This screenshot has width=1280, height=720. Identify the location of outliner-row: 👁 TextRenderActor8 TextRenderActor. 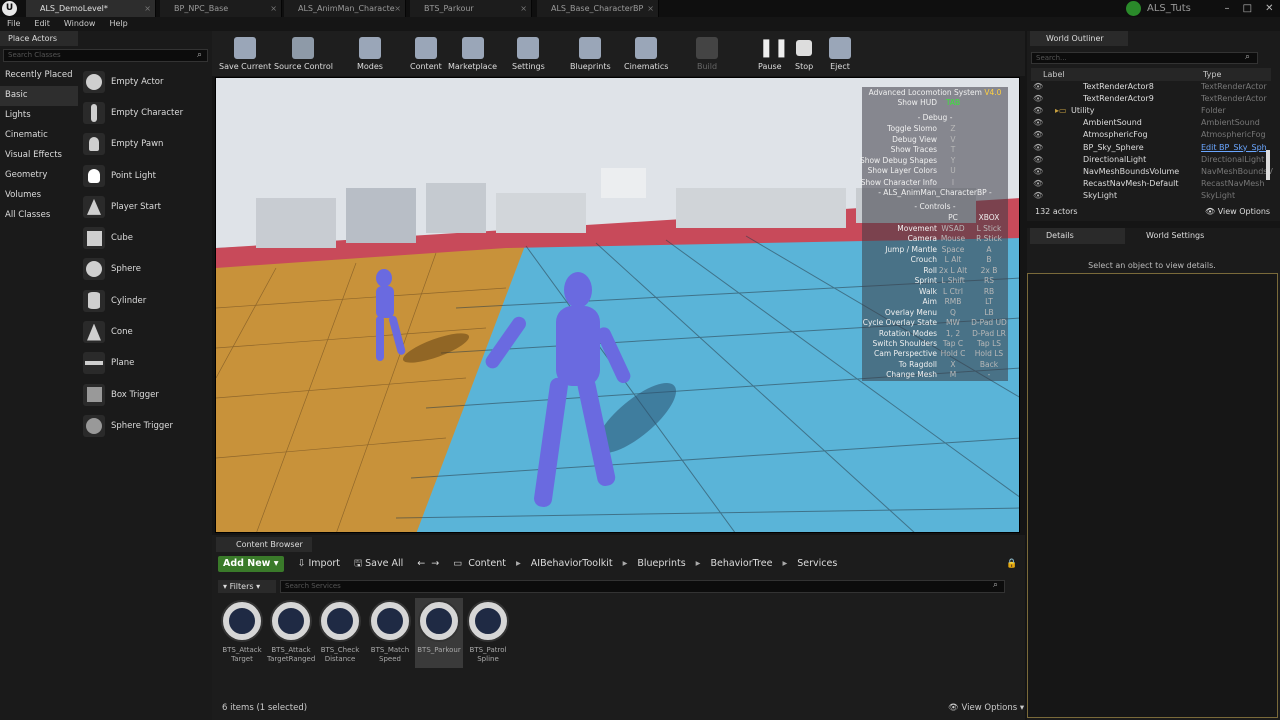
(1151, 87).